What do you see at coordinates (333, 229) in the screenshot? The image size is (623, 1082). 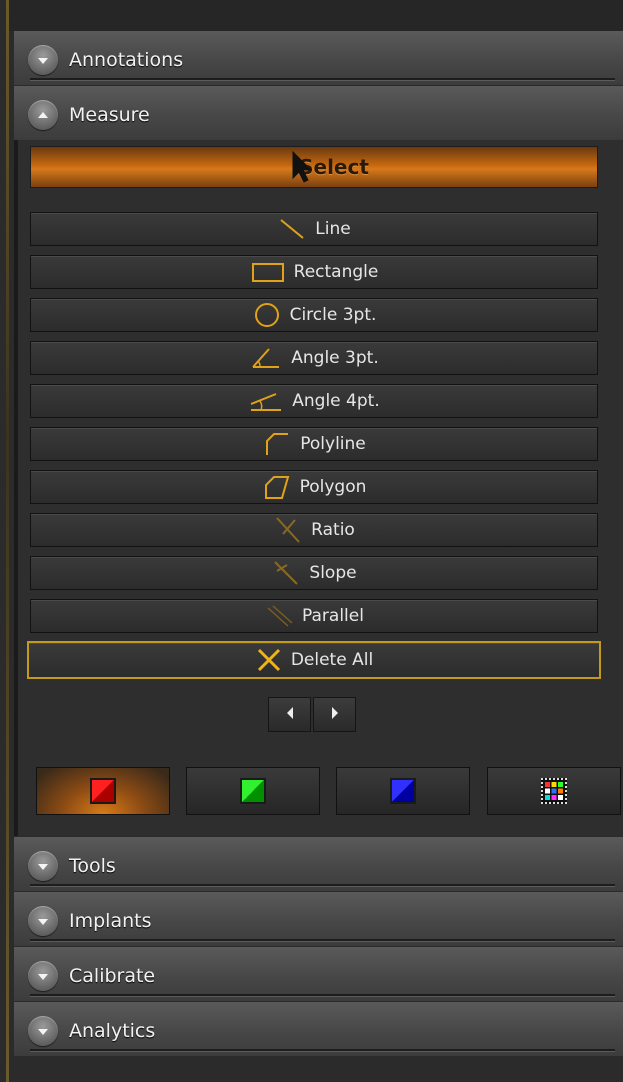 I see `tool-label: Line` at bounding box center [333, 229].